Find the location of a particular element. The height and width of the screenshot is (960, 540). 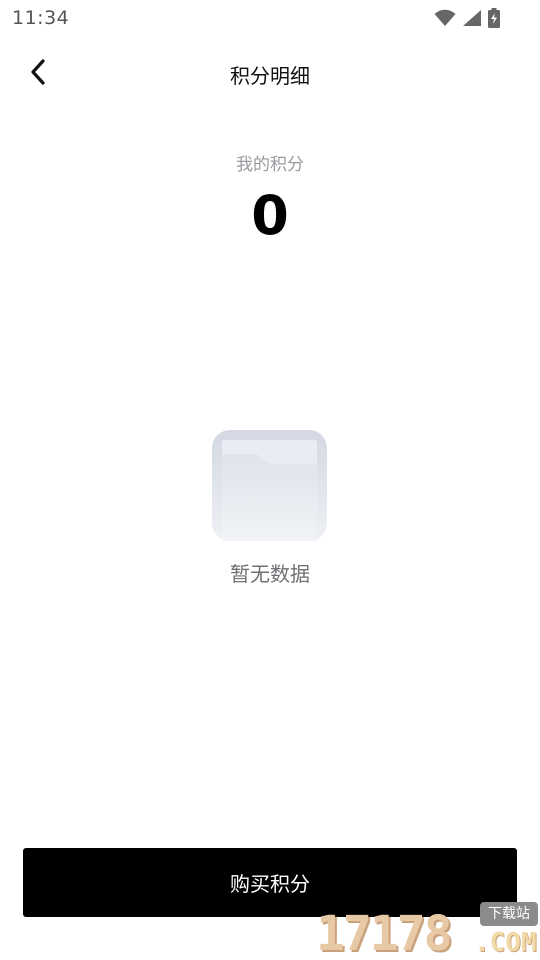

signal-icon is located at coordinates (472, 18).